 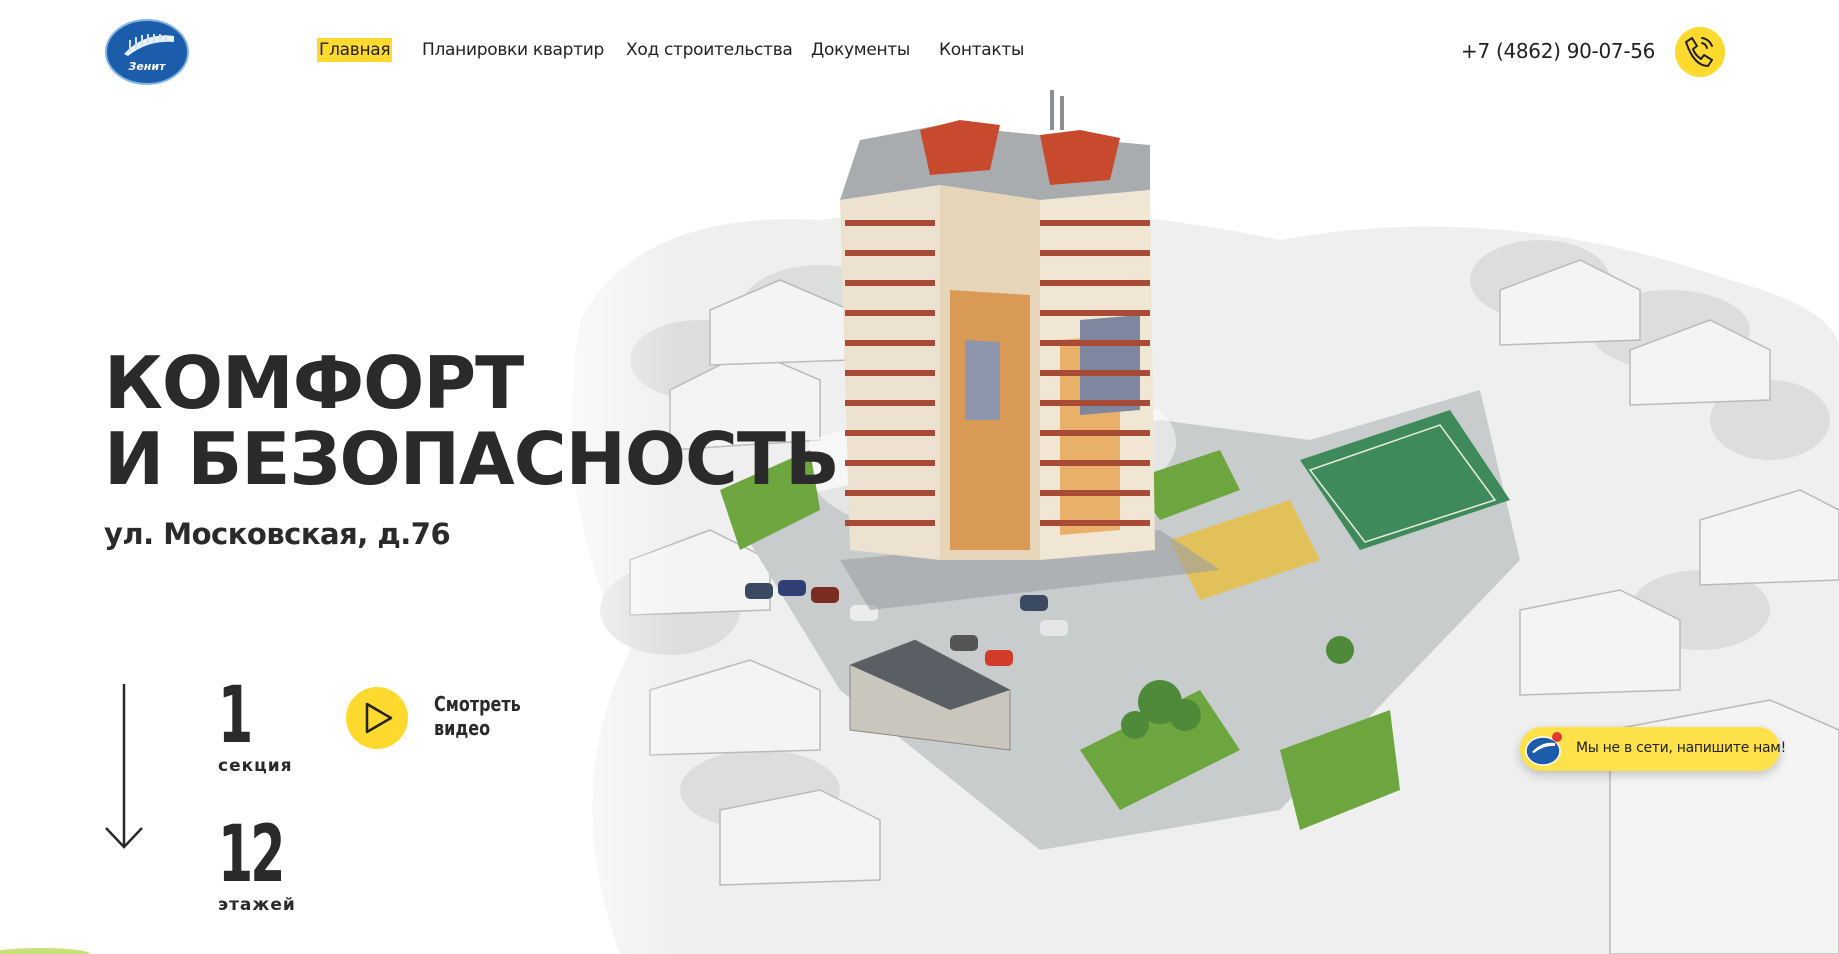 What do you see at coordinates (513, 50) in the screenshot?
I see `nav-item-floor-plans: Планировки квартир` at bounding box center [513, 50].